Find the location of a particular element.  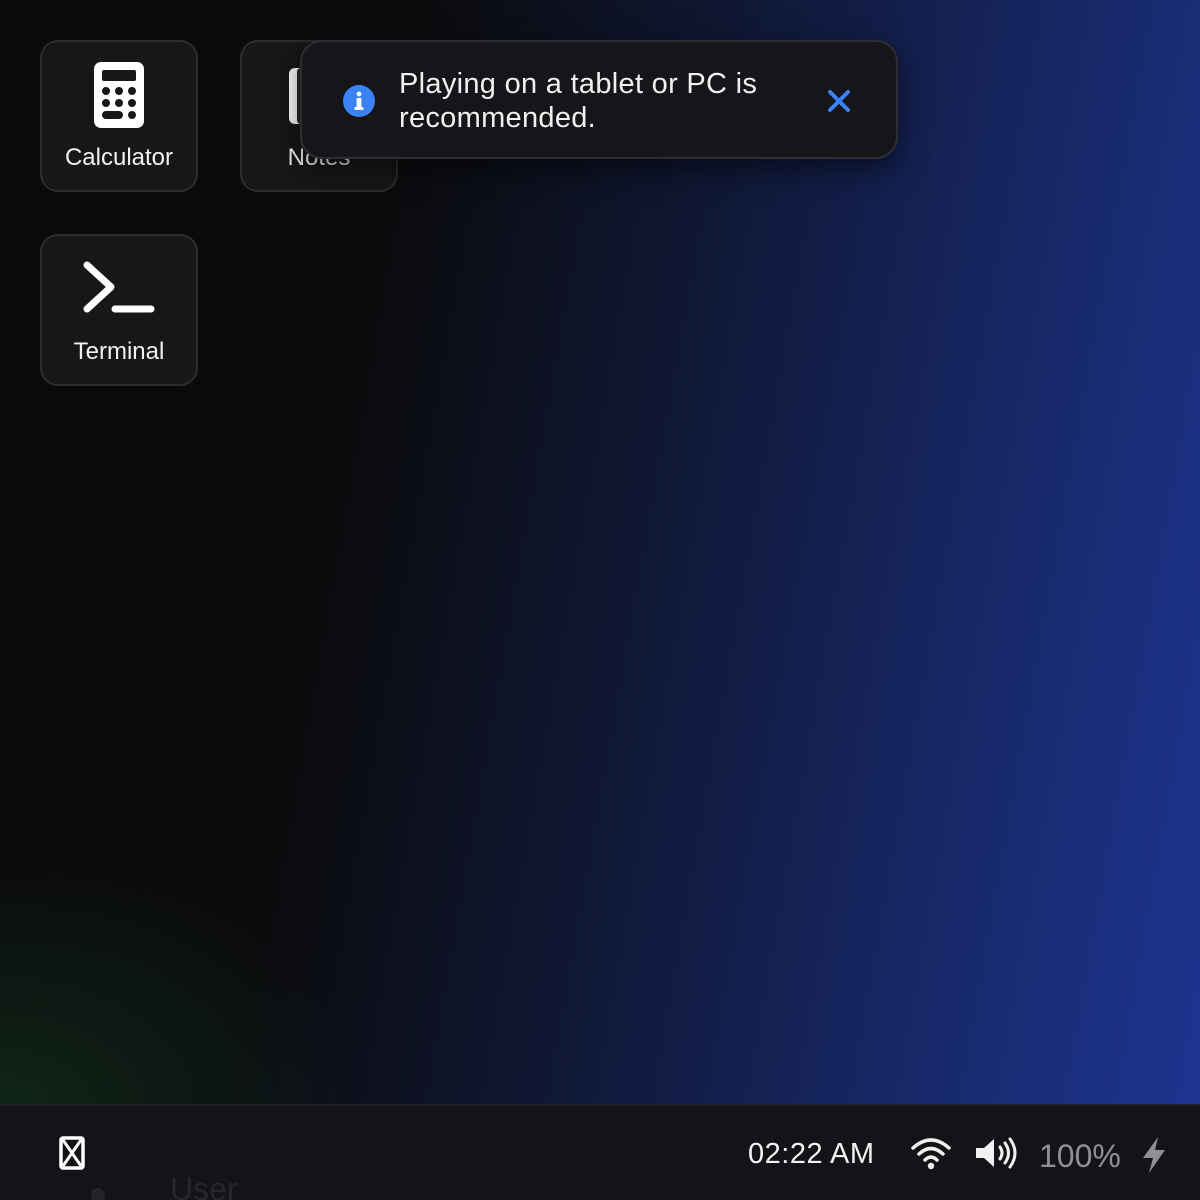

user-avatar-dot is located at coordinates (98, 1194).